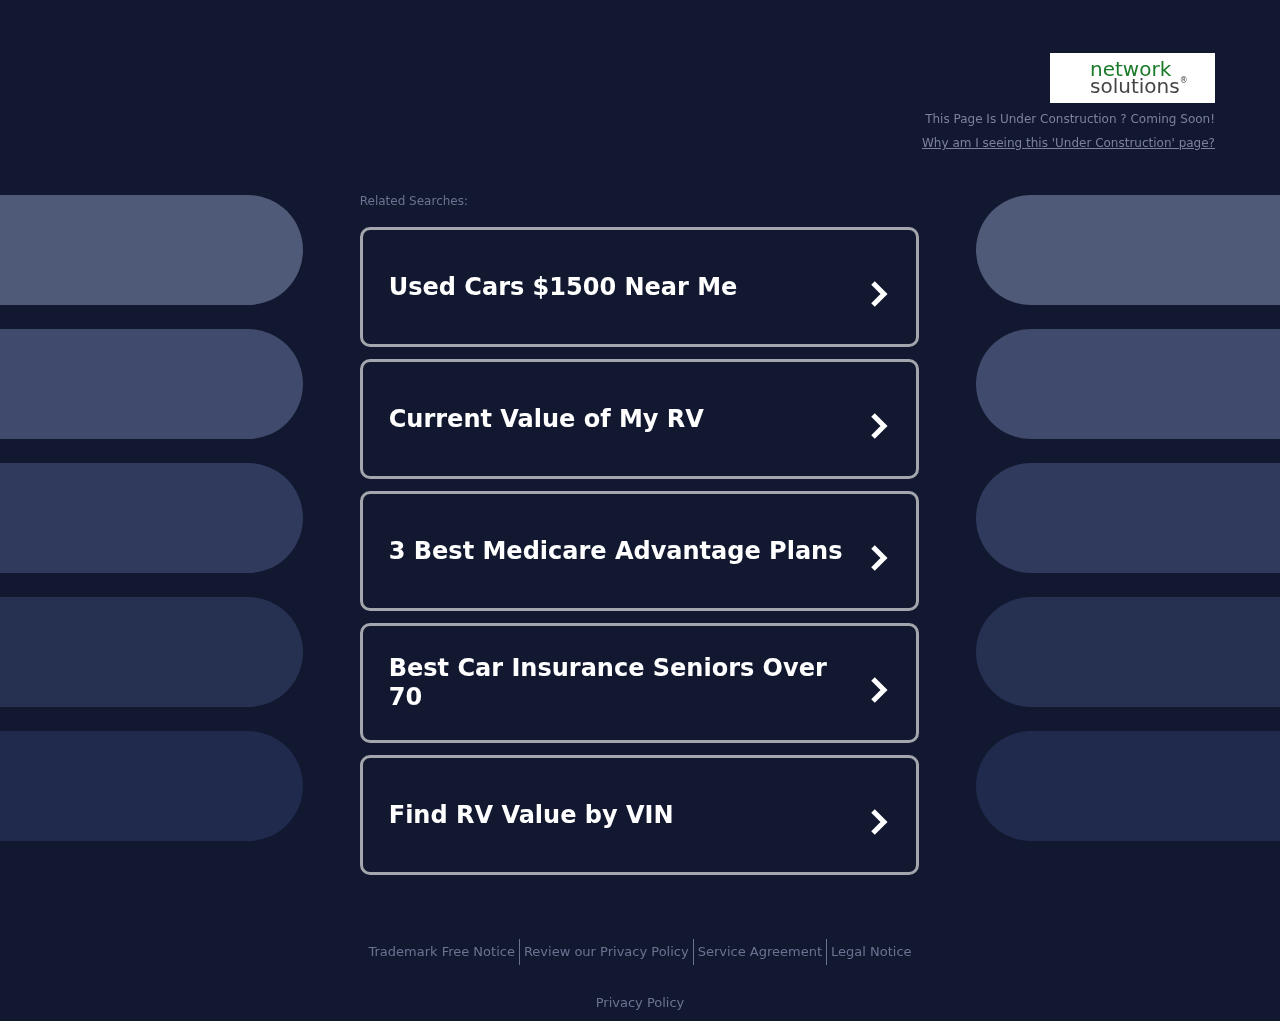 The image size is (1280, 1021). Describe the element at coordinates (639, 683) in the screenshot. I see `search-link: Best Car Insurance Seniors Over 70` at that location.